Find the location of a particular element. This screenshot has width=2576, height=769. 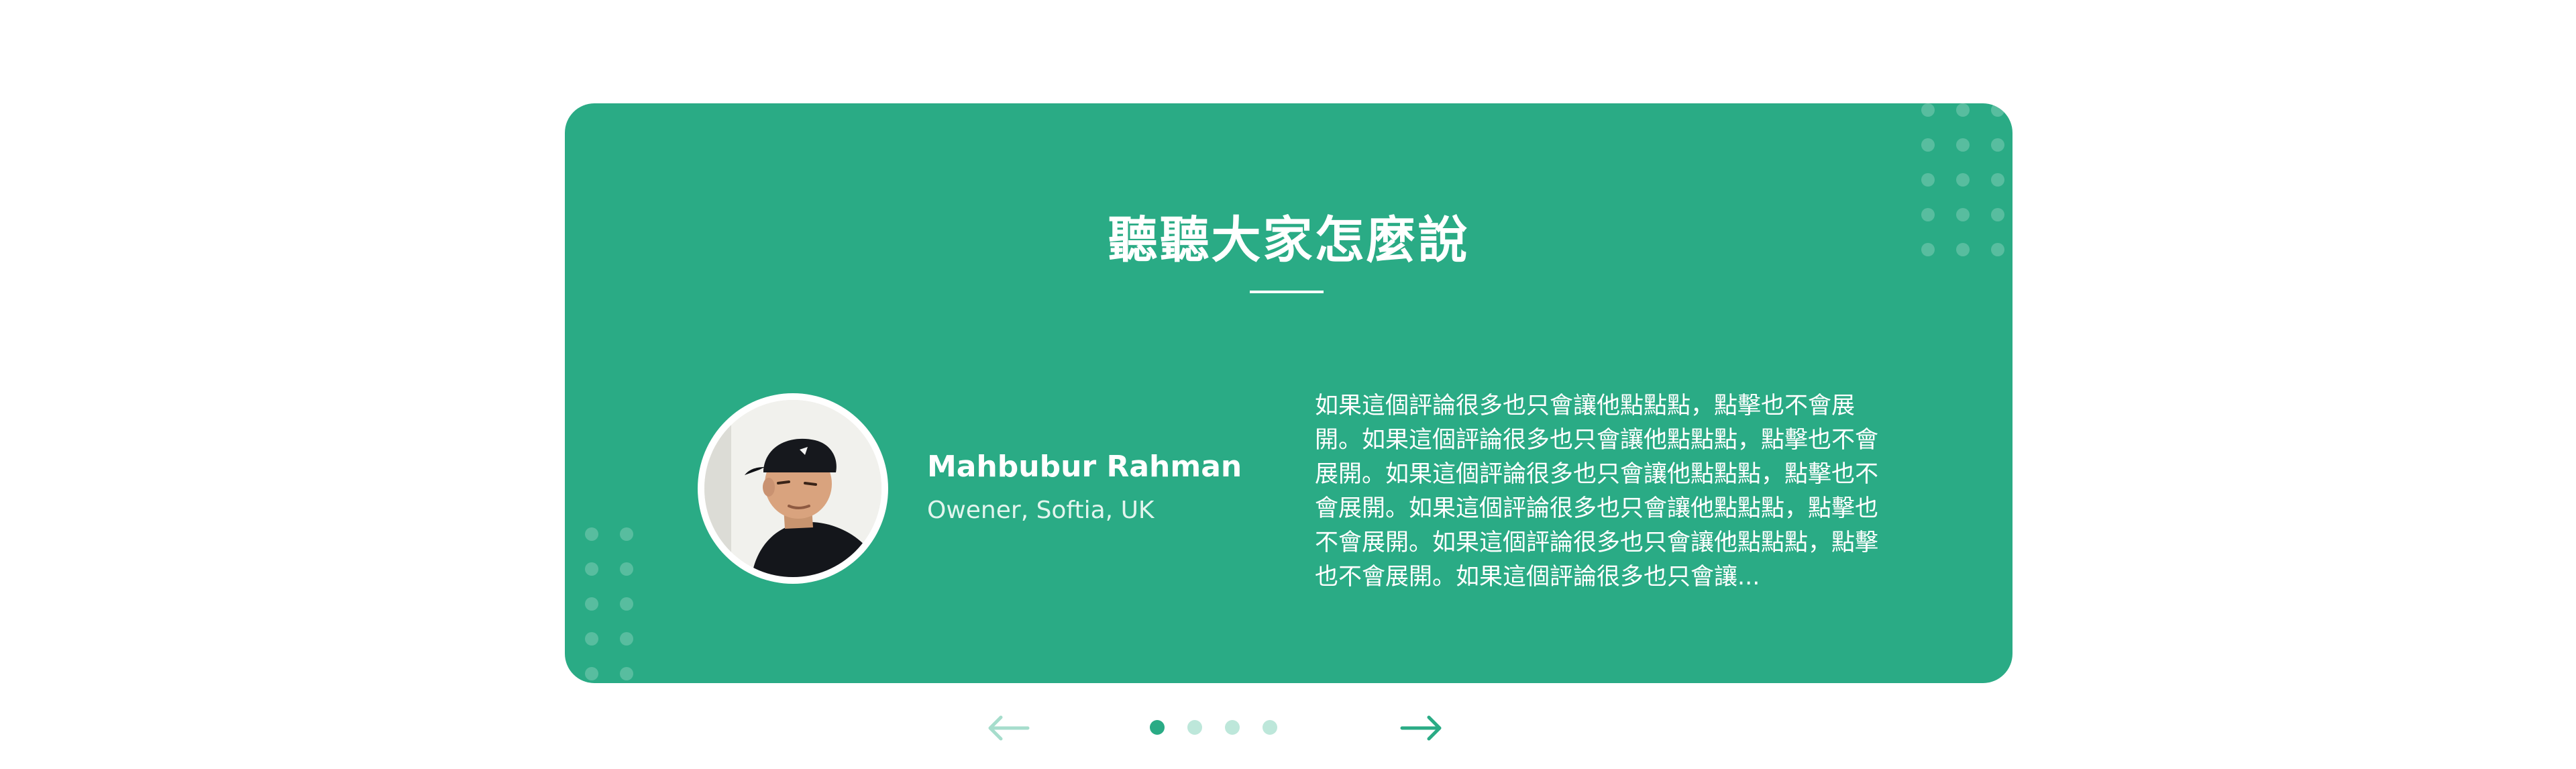

decorative-dots-bottom-left is located at coordinates (599, 603).